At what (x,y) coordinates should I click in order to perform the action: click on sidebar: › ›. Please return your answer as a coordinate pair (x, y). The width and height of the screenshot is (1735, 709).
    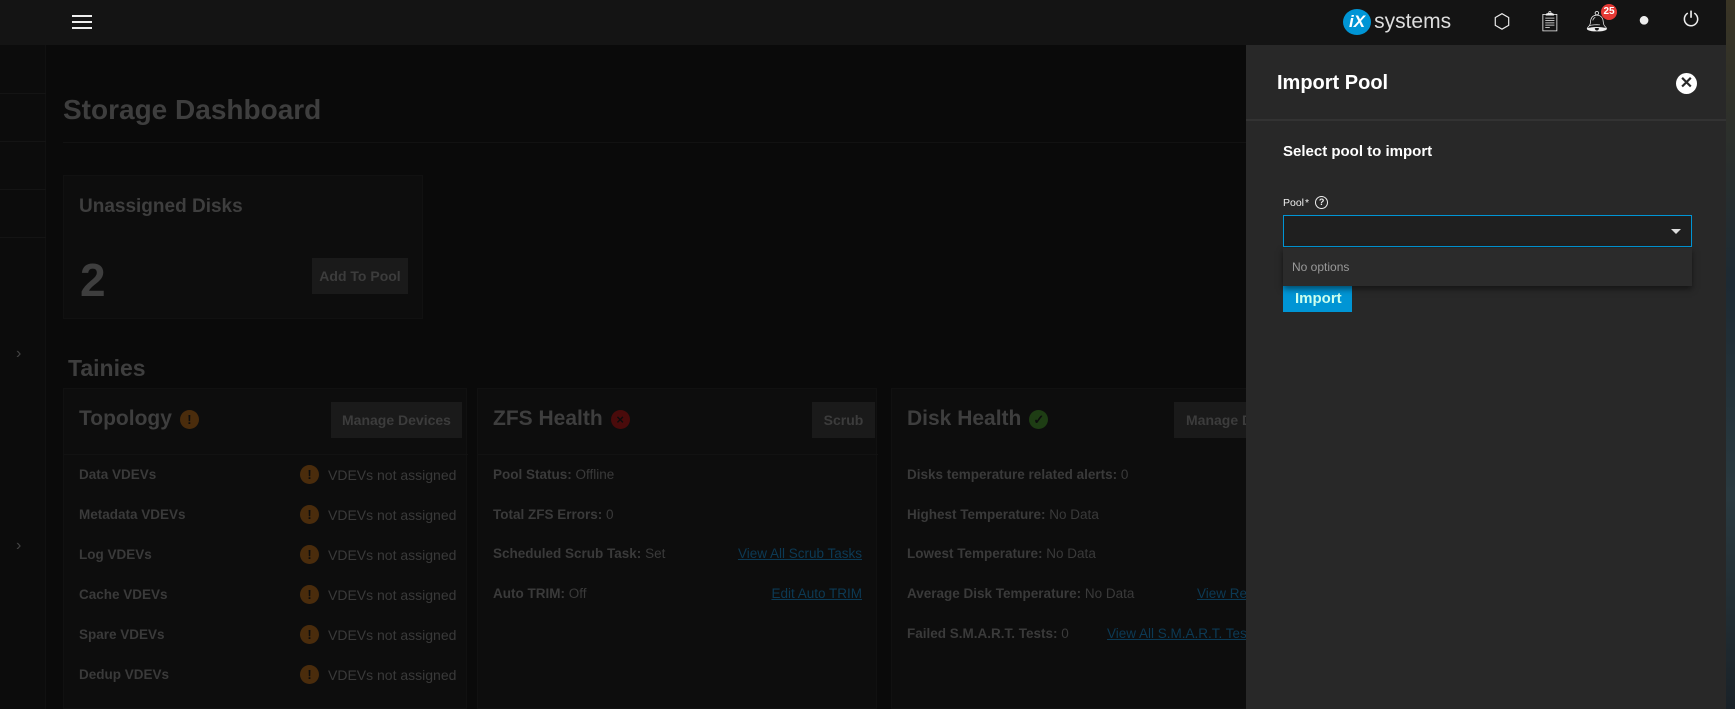
    Looking at the image, I should click on (23, 377).